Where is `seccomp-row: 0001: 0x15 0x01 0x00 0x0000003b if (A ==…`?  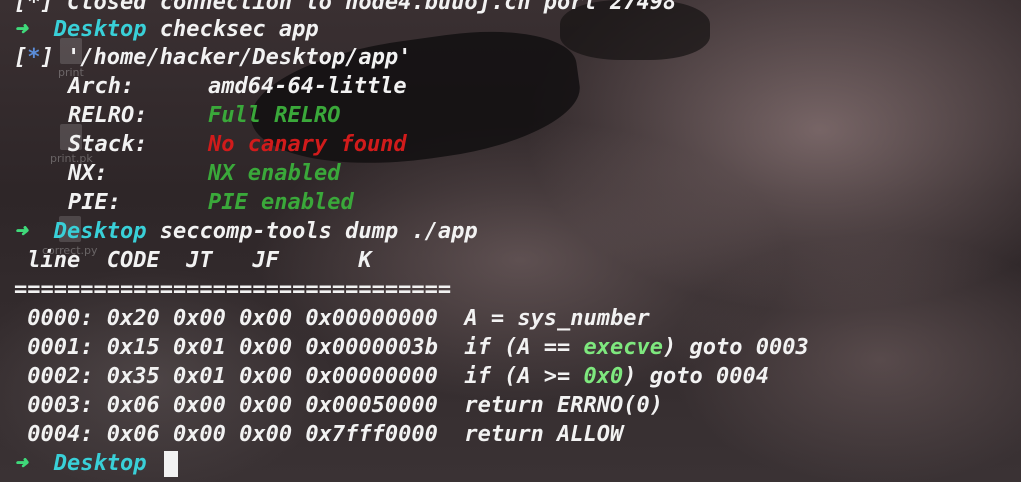
seccomp-row: 0001: 0x15 0x01 0x00 0x0000003b if (A ==… is located at coordinates (411, 347).